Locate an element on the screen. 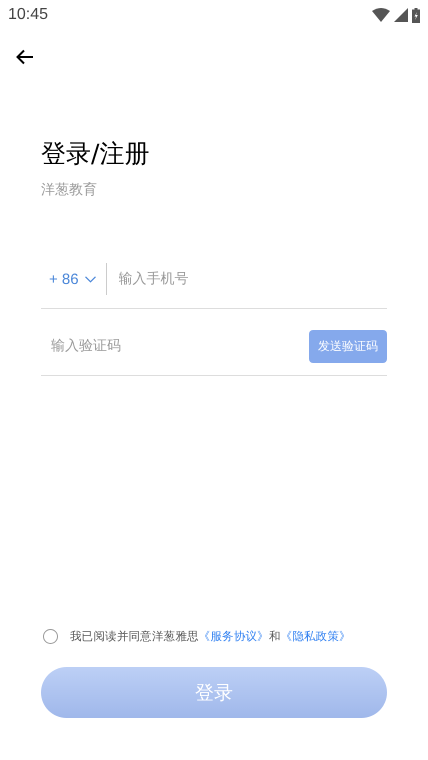 The height and width of the screenshot is (760, 428). brand-subtitle: 洋葱教育 is located at coordinates (69, 190).